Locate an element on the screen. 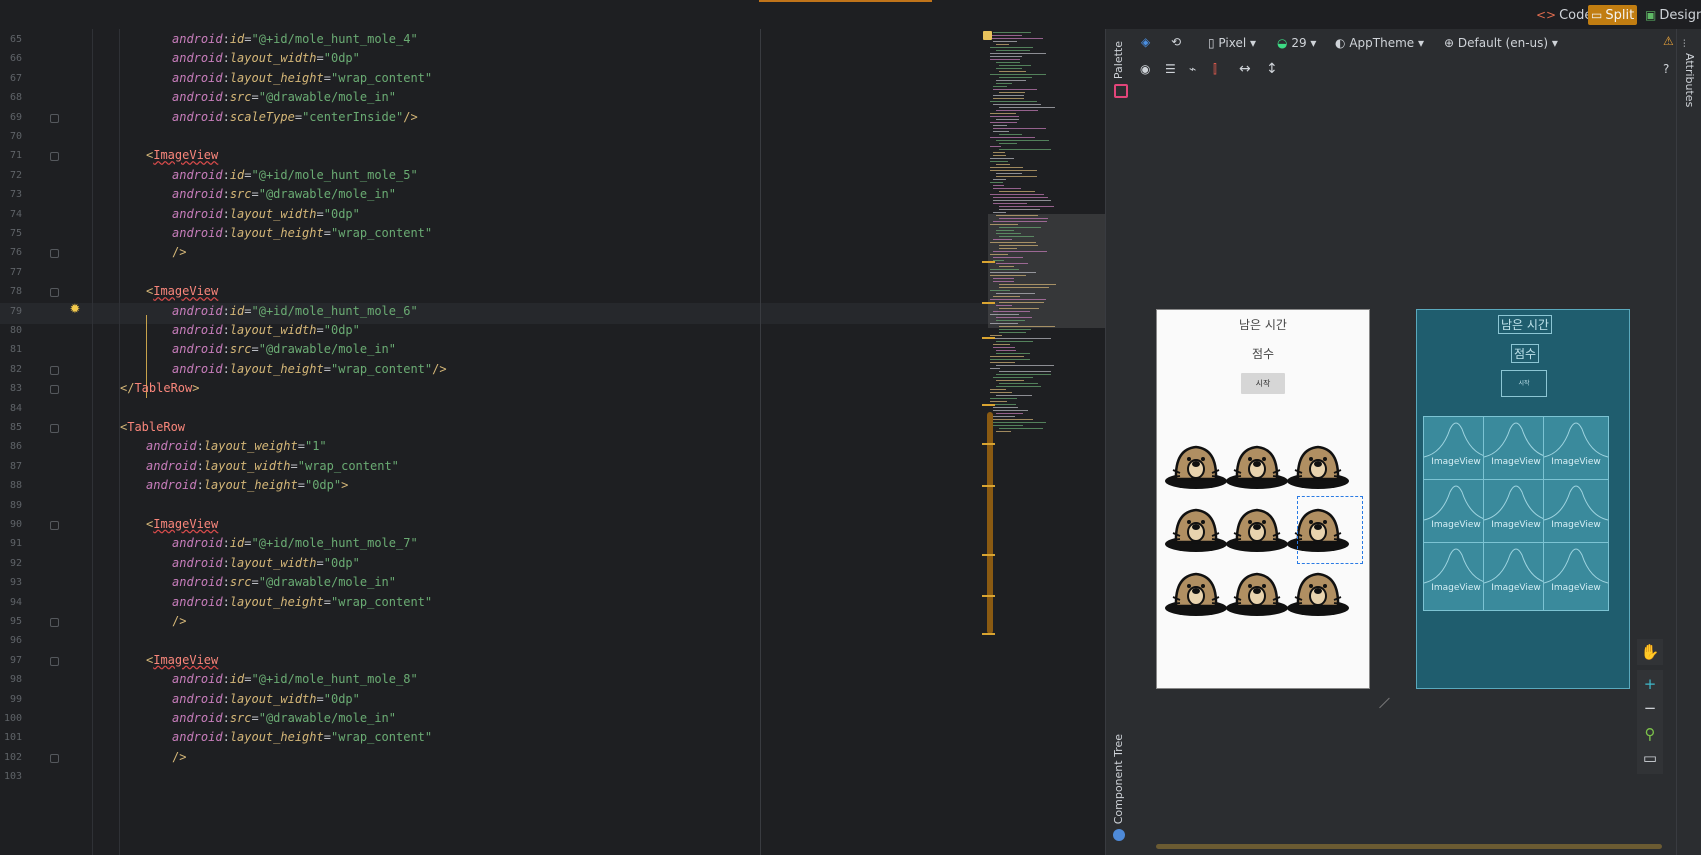 The image size is (1701, 855). code-minimap is located at coordinates (1044, 442).